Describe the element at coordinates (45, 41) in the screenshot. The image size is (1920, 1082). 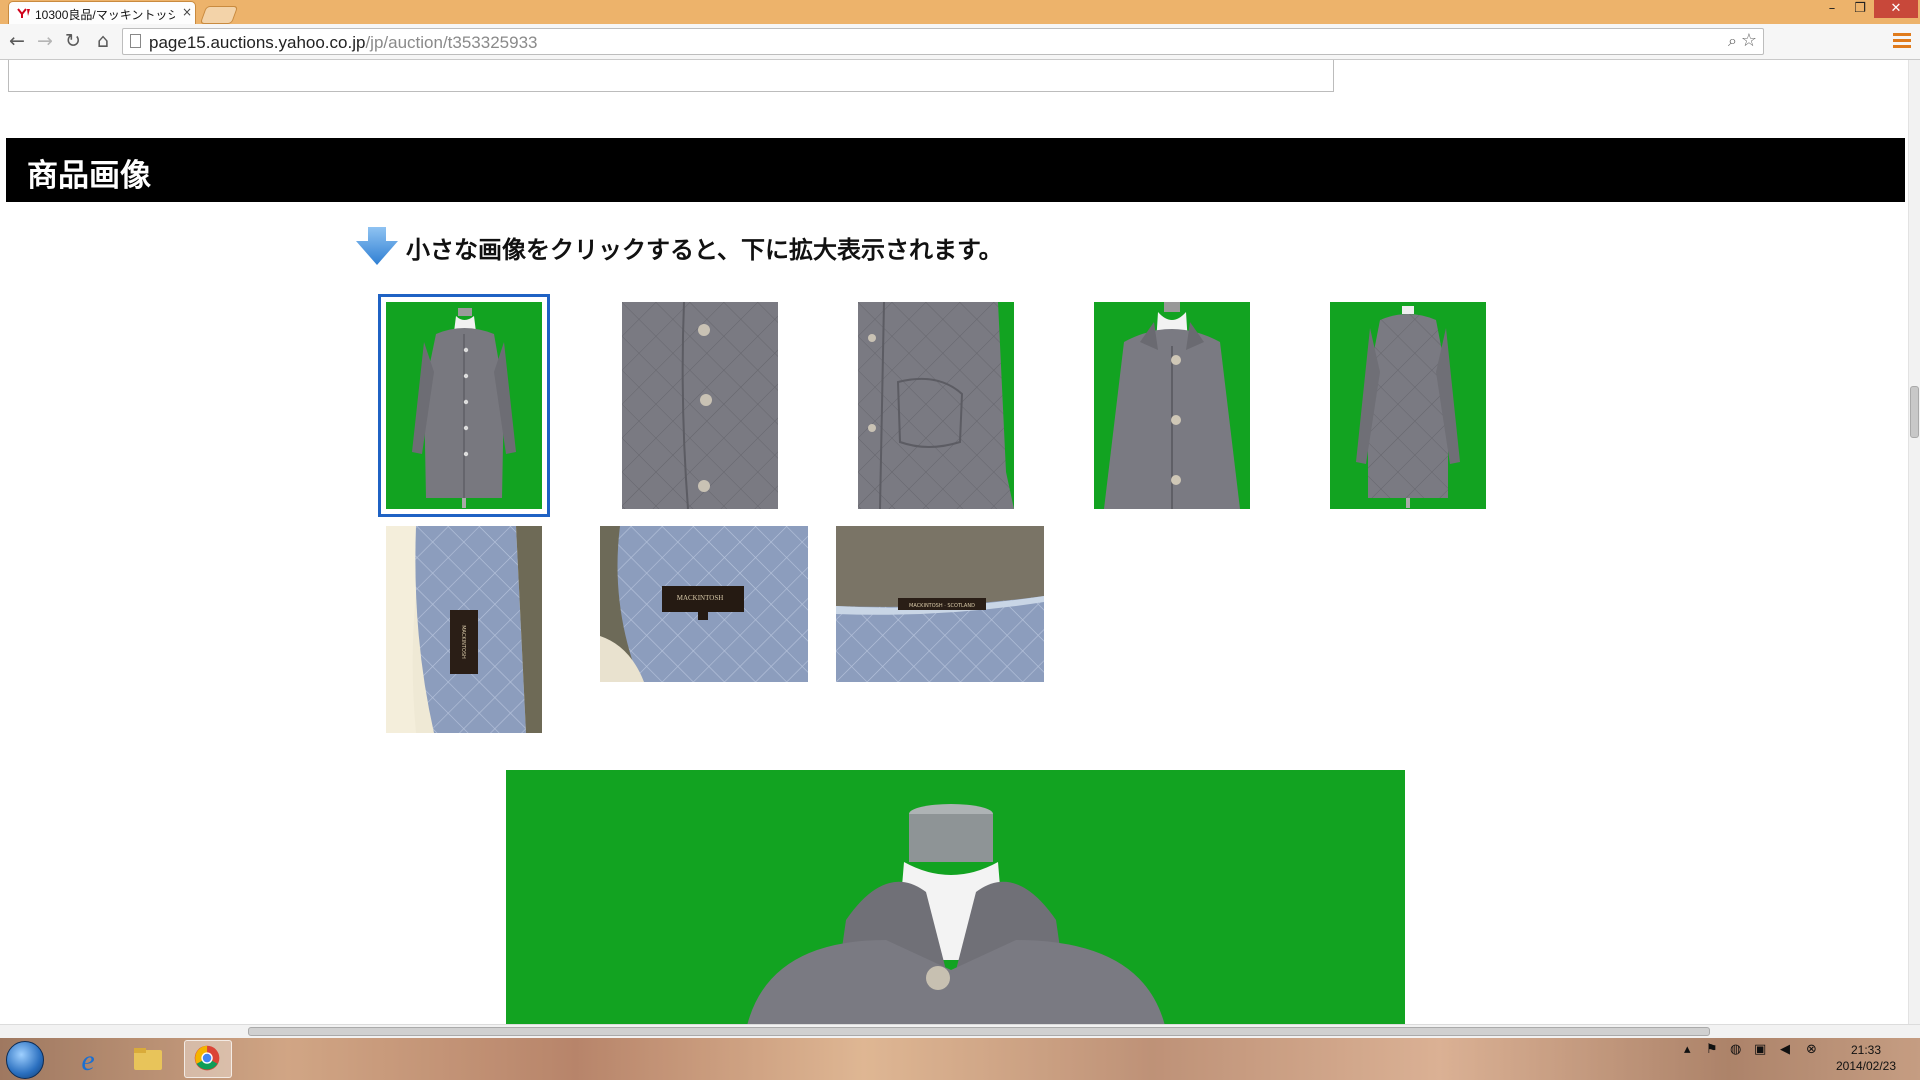
I see `forward-arrow-icon: →` at that location.